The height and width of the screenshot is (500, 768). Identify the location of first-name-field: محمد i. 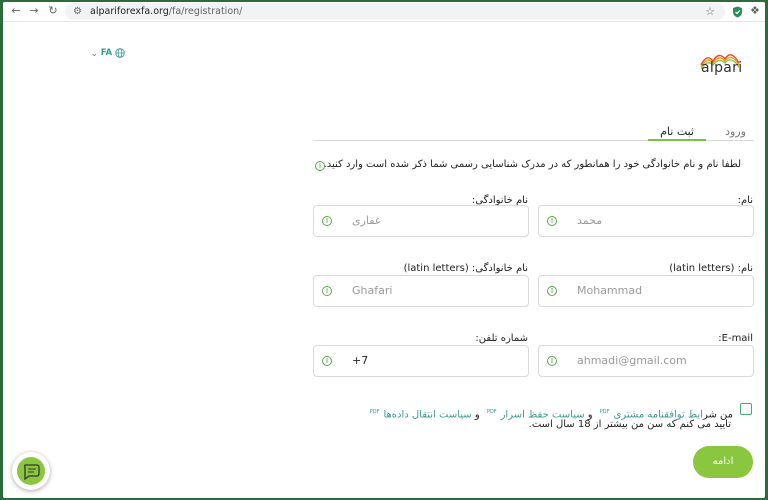
(646, 221).